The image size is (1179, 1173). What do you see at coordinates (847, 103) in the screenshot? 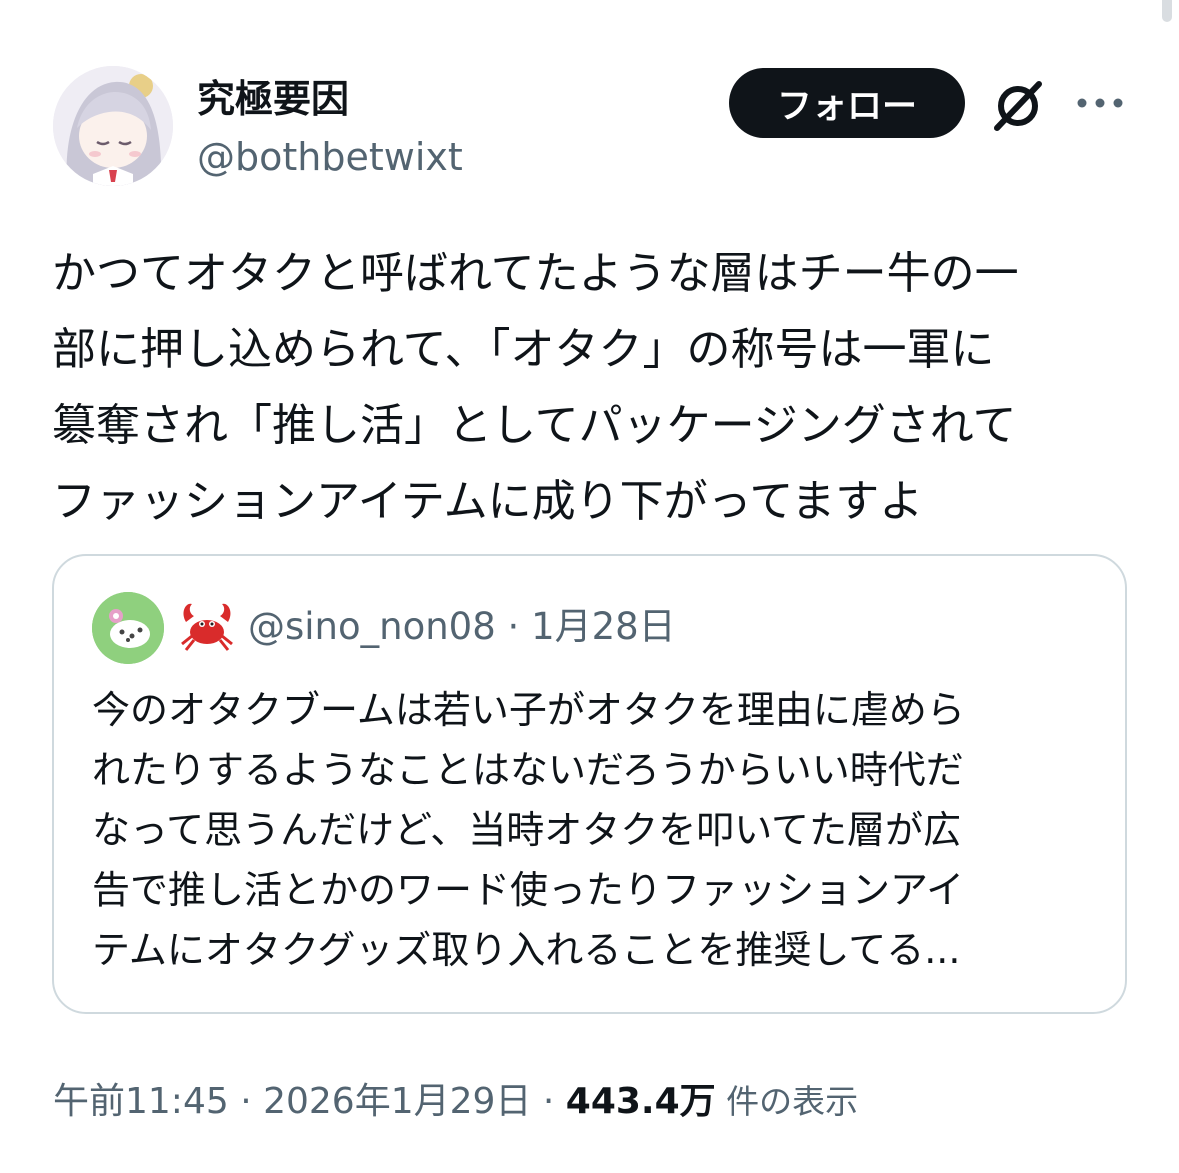
I see `follow-button: フォロー` at bounding box center [847, 103].